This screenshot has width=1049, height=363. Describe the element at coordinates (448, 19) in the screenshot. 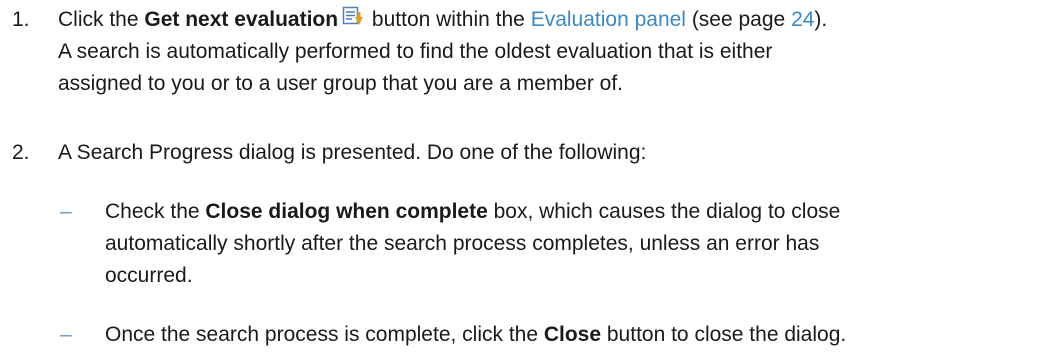

I see `step-text: button within the` at that location.